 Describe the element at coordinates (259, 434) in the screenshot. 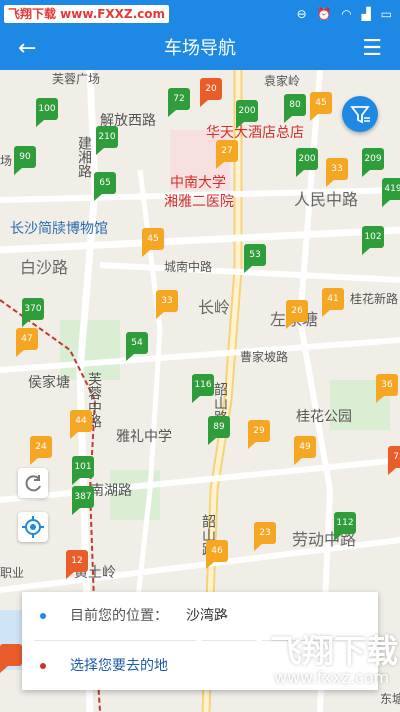

I see `parking-pin: 29` at that location.